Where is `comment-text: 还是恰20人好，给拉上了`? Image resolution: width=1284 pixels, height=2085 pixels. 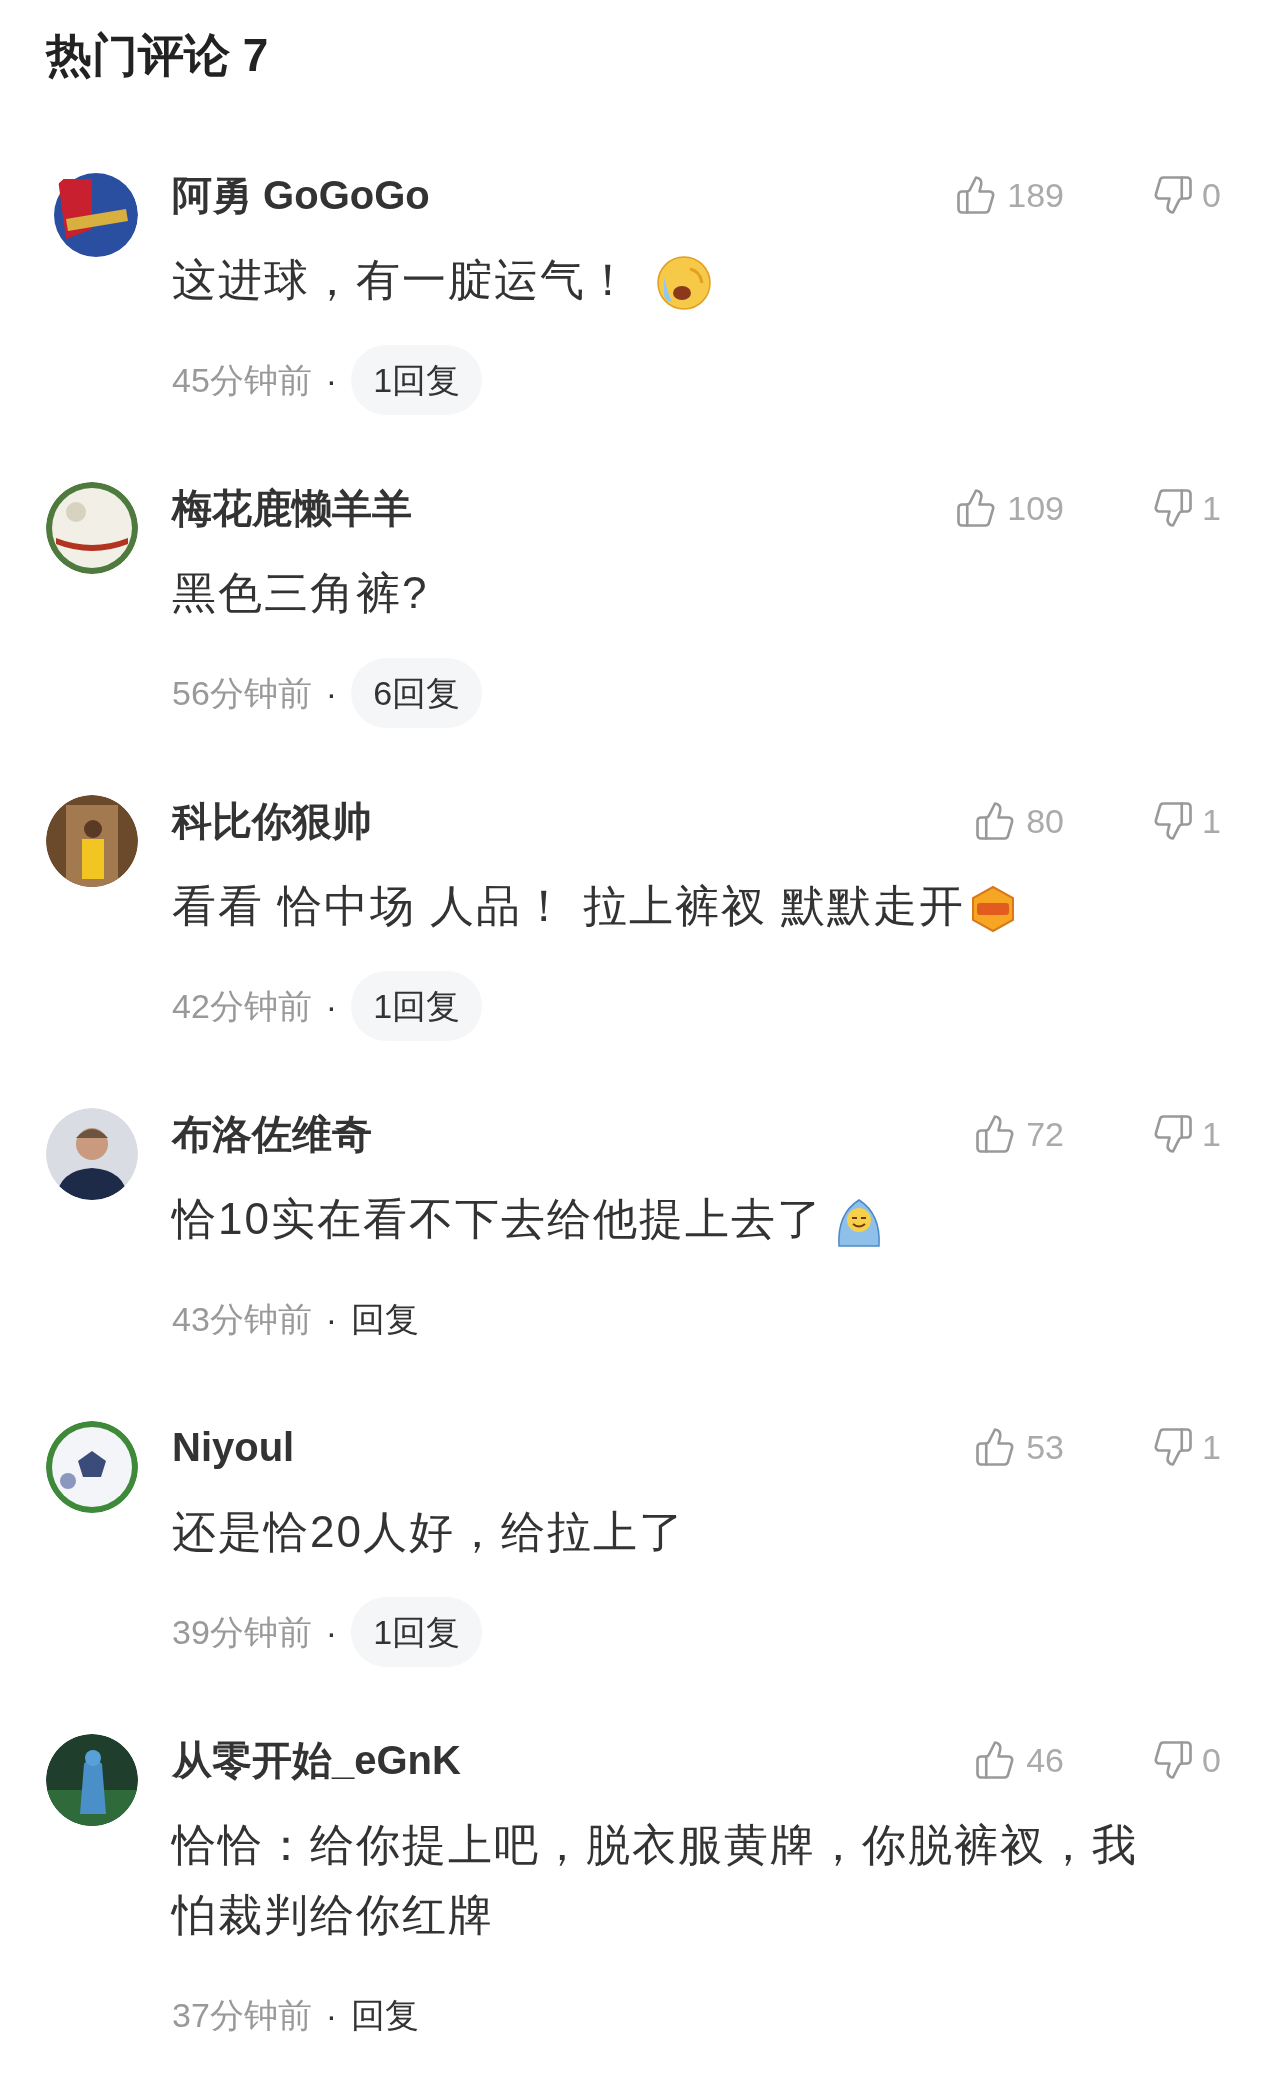
comment-text: 还是恰20人好，给拉上了 is located at coordinates (428, 1531).